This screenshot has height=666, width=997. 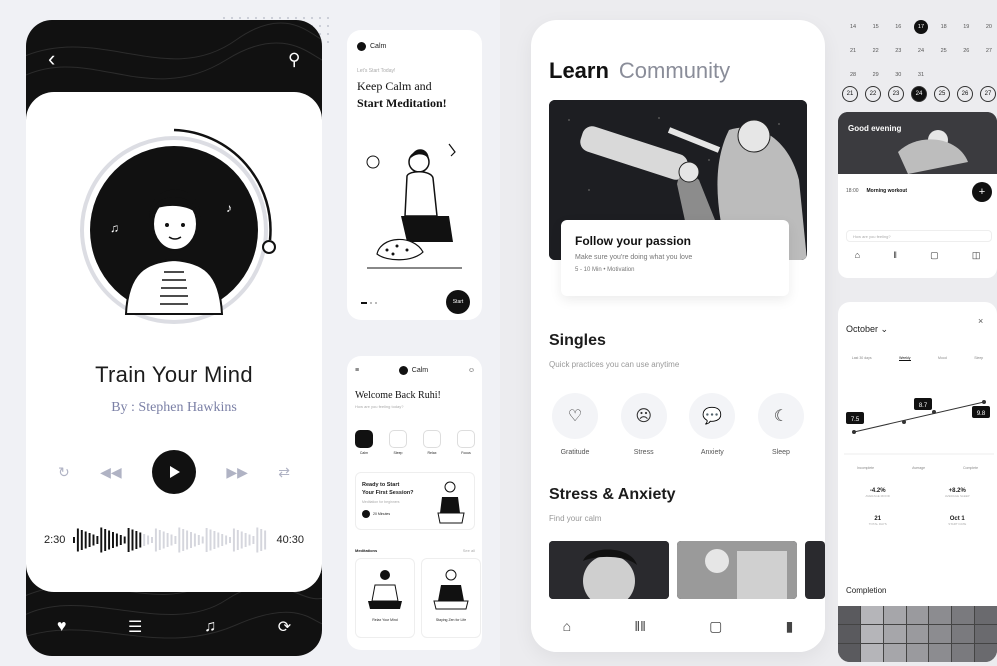 What do you see at coordinates (980, 321) in the screenshot?
I see `close-icon: ×` at bounding box center [980, 321].